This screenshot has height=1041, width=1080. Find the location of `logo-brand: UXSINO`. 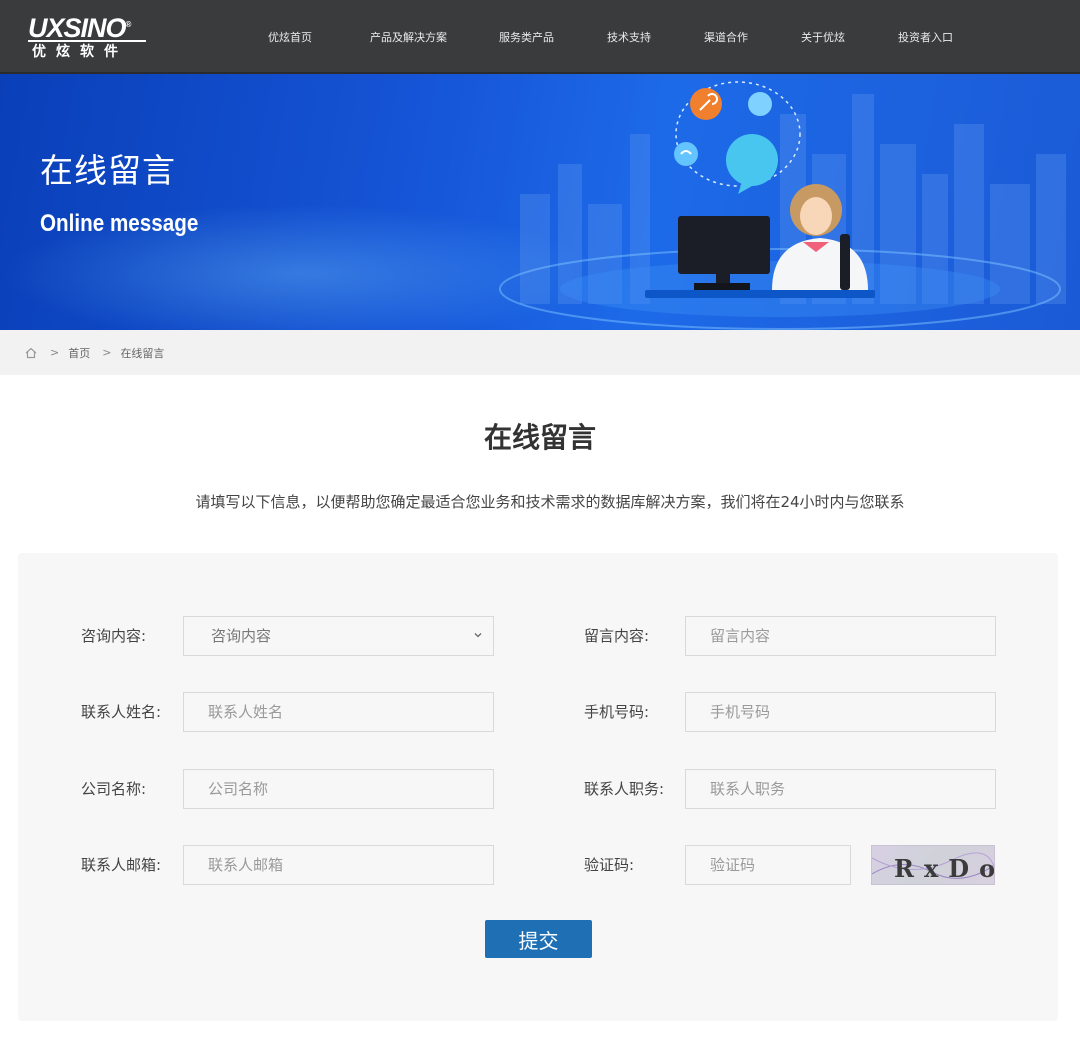

logo-brand: UXSINO is located at coordinates (77, 28).